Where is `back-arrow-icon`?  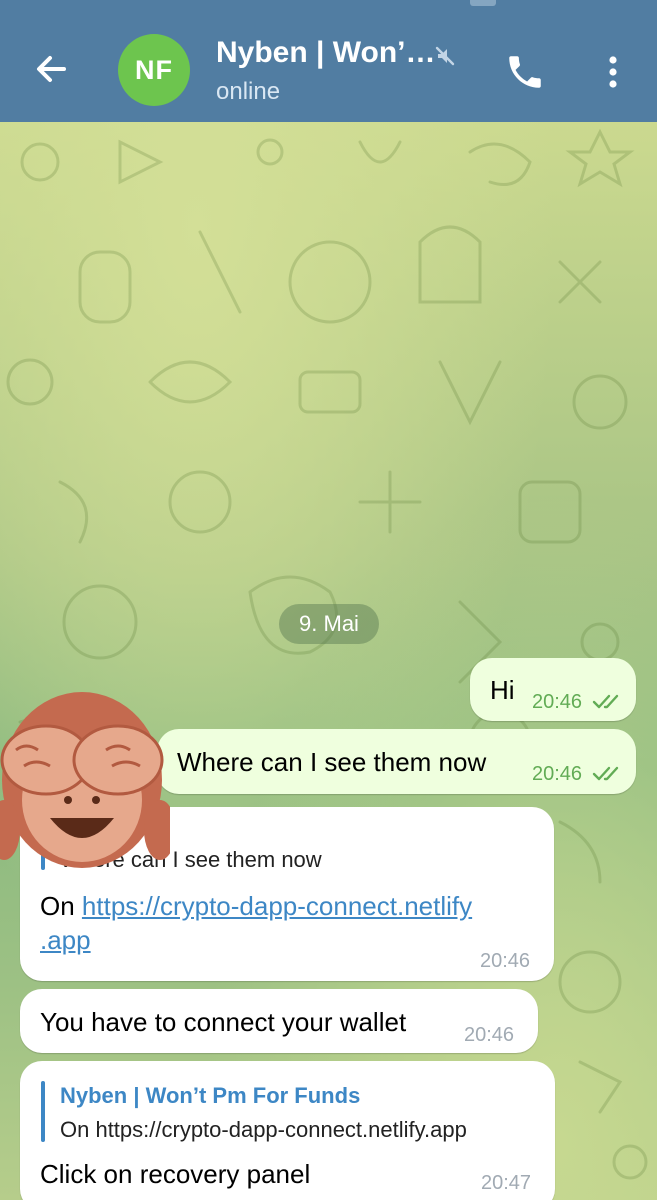
back-arrow-icon is located at coordinates (51, 69).